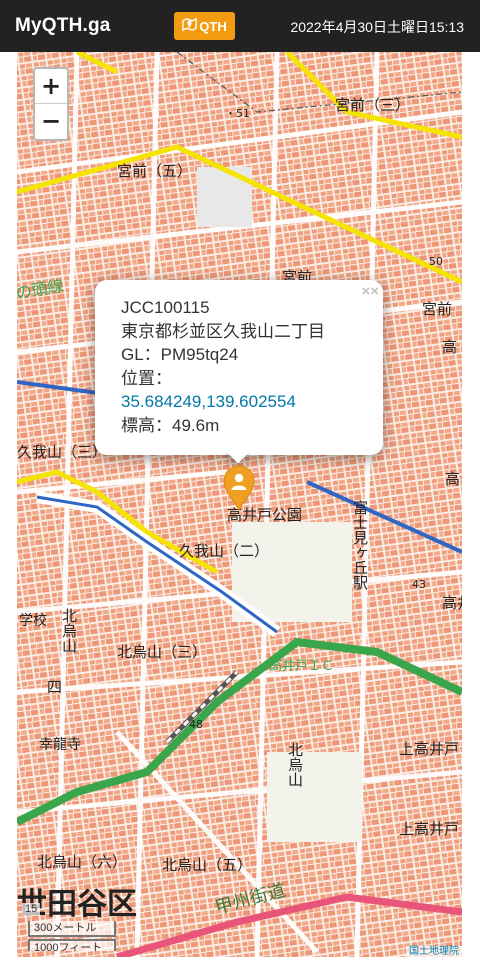  What do you see at coordinates (223, 331) in the screenshot?
I see `address: 東京都杉並区久我山二丁目` at bounding box center [223, 331].